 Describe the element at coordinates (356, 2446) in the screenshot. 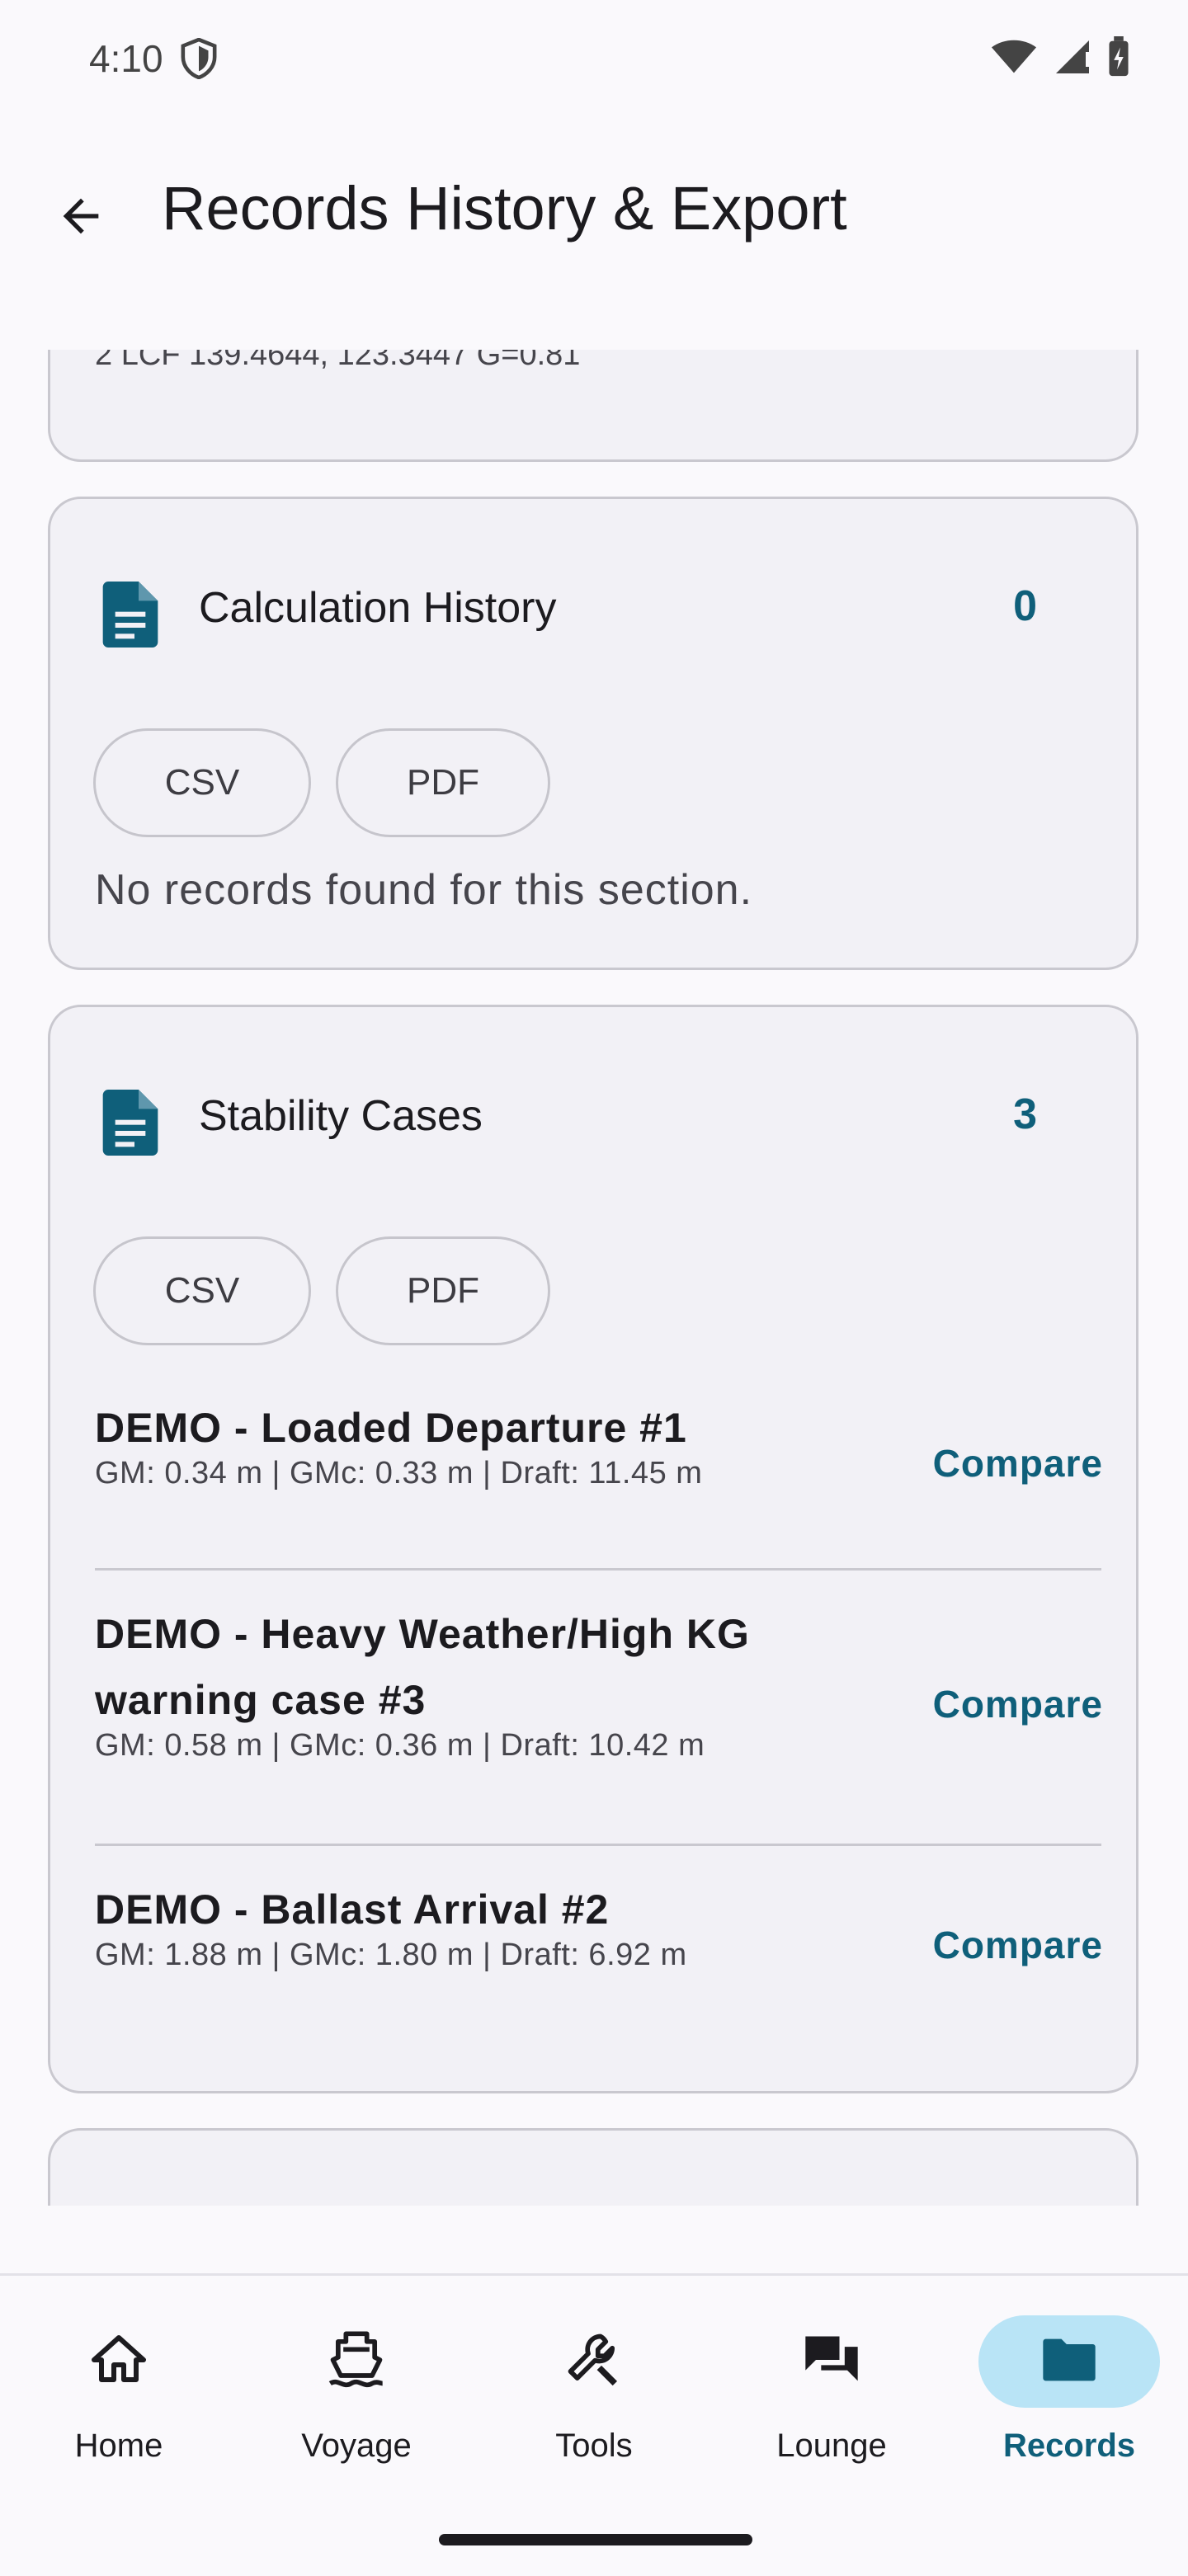

I see `nav-label: Voyage` at that location.